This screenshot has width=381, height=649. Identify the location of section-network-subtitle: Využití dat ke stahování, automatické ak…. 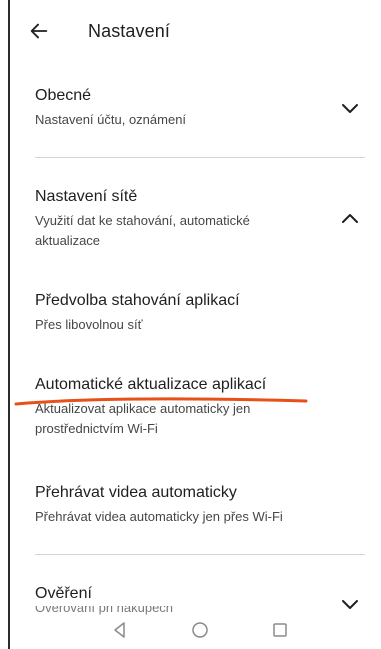
(142, 230).